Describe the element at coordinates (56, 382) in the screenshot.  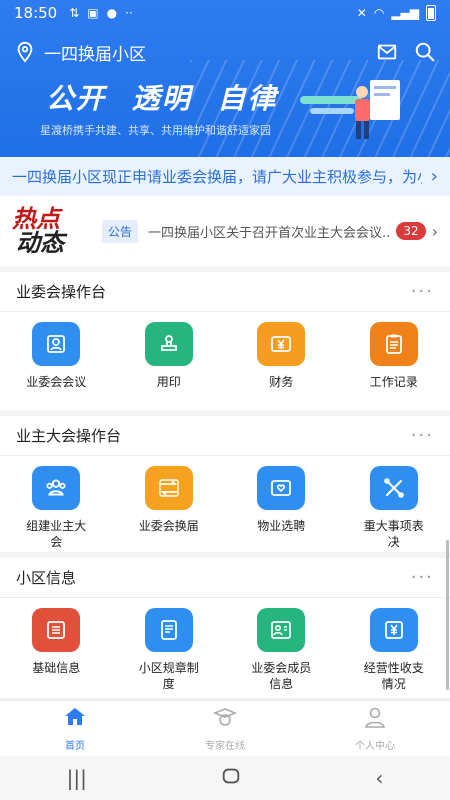
I see `tile-label: 业委会会议` at that location.